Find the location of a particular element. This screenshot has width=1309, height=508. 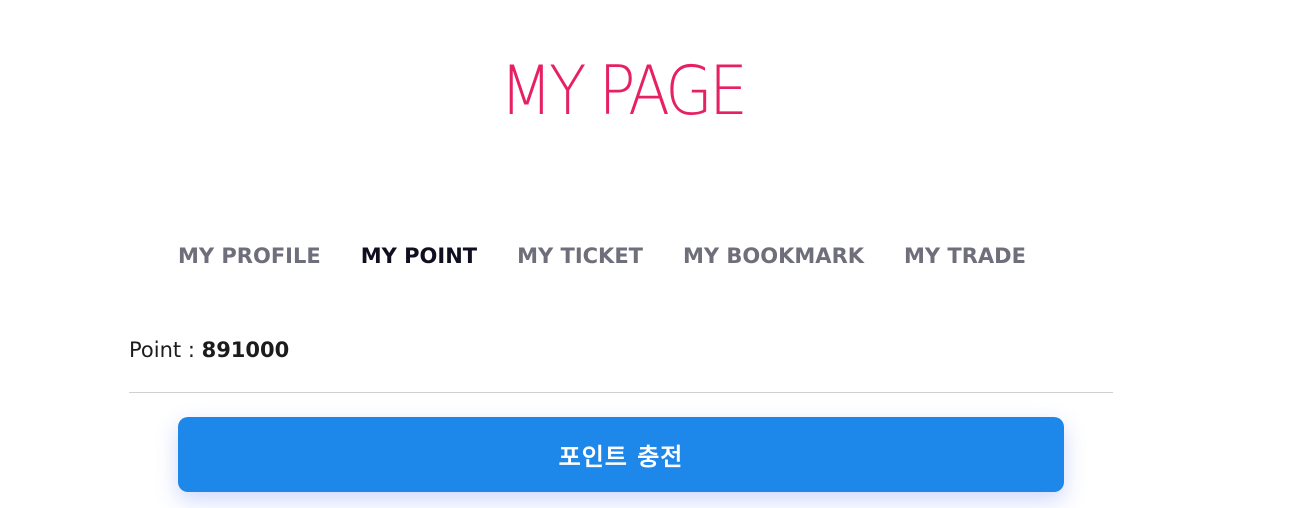

charge-point-button: 포인트 충전 is located at coordinates (621, 454).